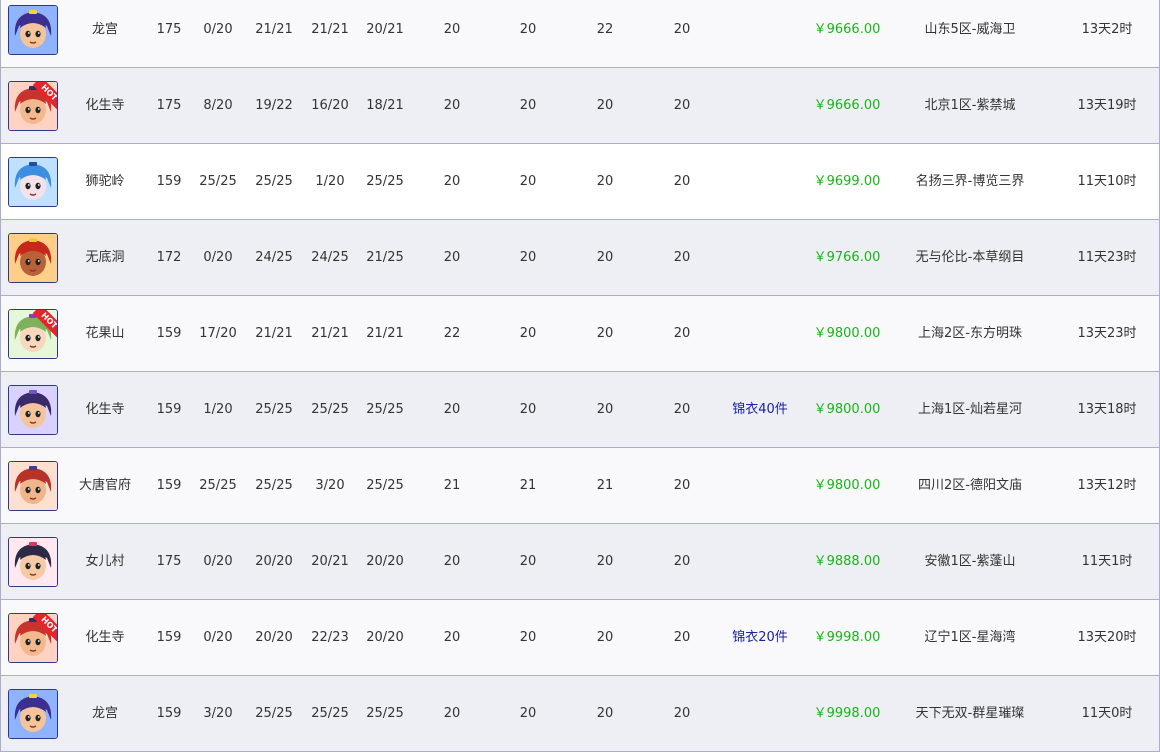 This screenshot has width=1160, height=752. What do you see at coordinates (330, 333) in the screenshot?
I see `skill-3-cell: 21/21` at bounding box center [330, 333].